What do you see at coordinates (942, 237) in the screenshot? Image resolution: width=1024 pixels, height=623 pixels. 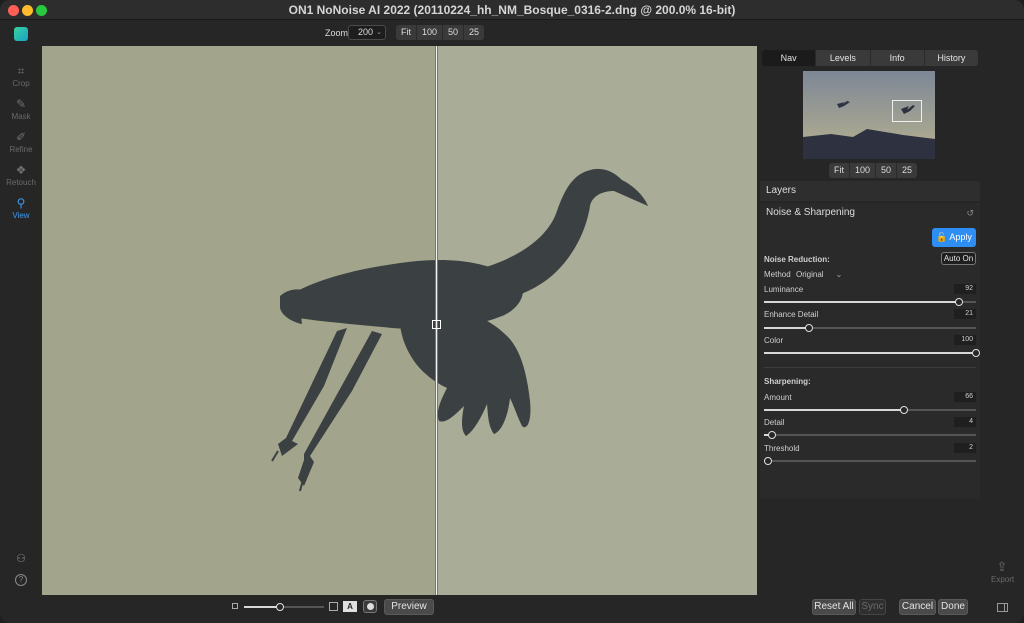 I see `unlock-icon: 🔓` at bounding box center [942, 237].